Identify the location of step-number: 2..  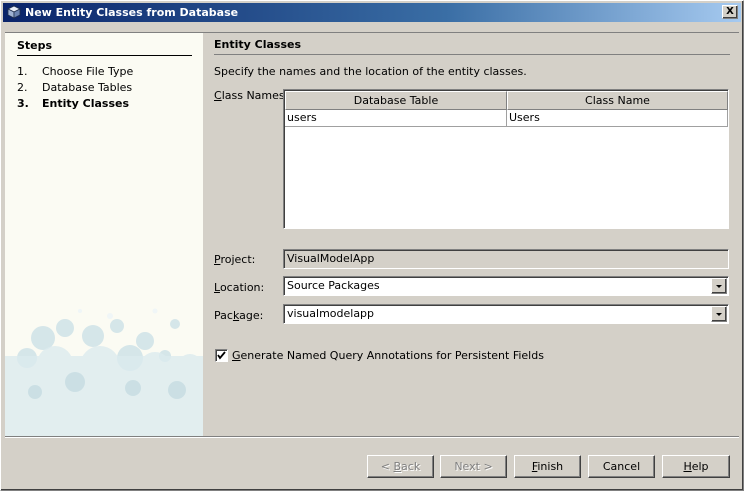
(22, 87).